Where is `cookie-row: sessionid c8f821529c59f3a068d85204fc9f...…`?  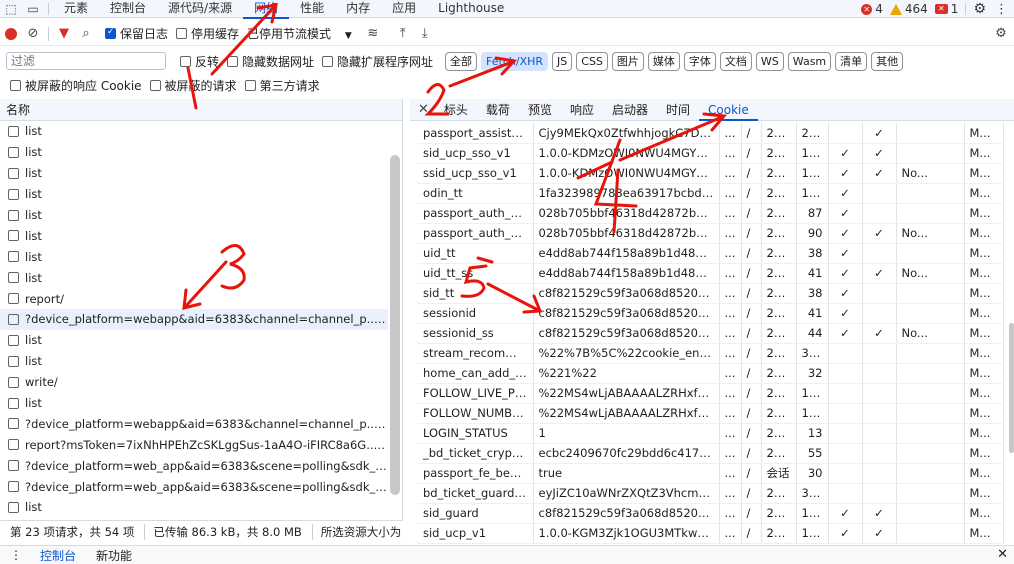
cookie-row: sessionid c8f821529c59f3a068d85204fc9f...… is located at coordinates (711, 313).